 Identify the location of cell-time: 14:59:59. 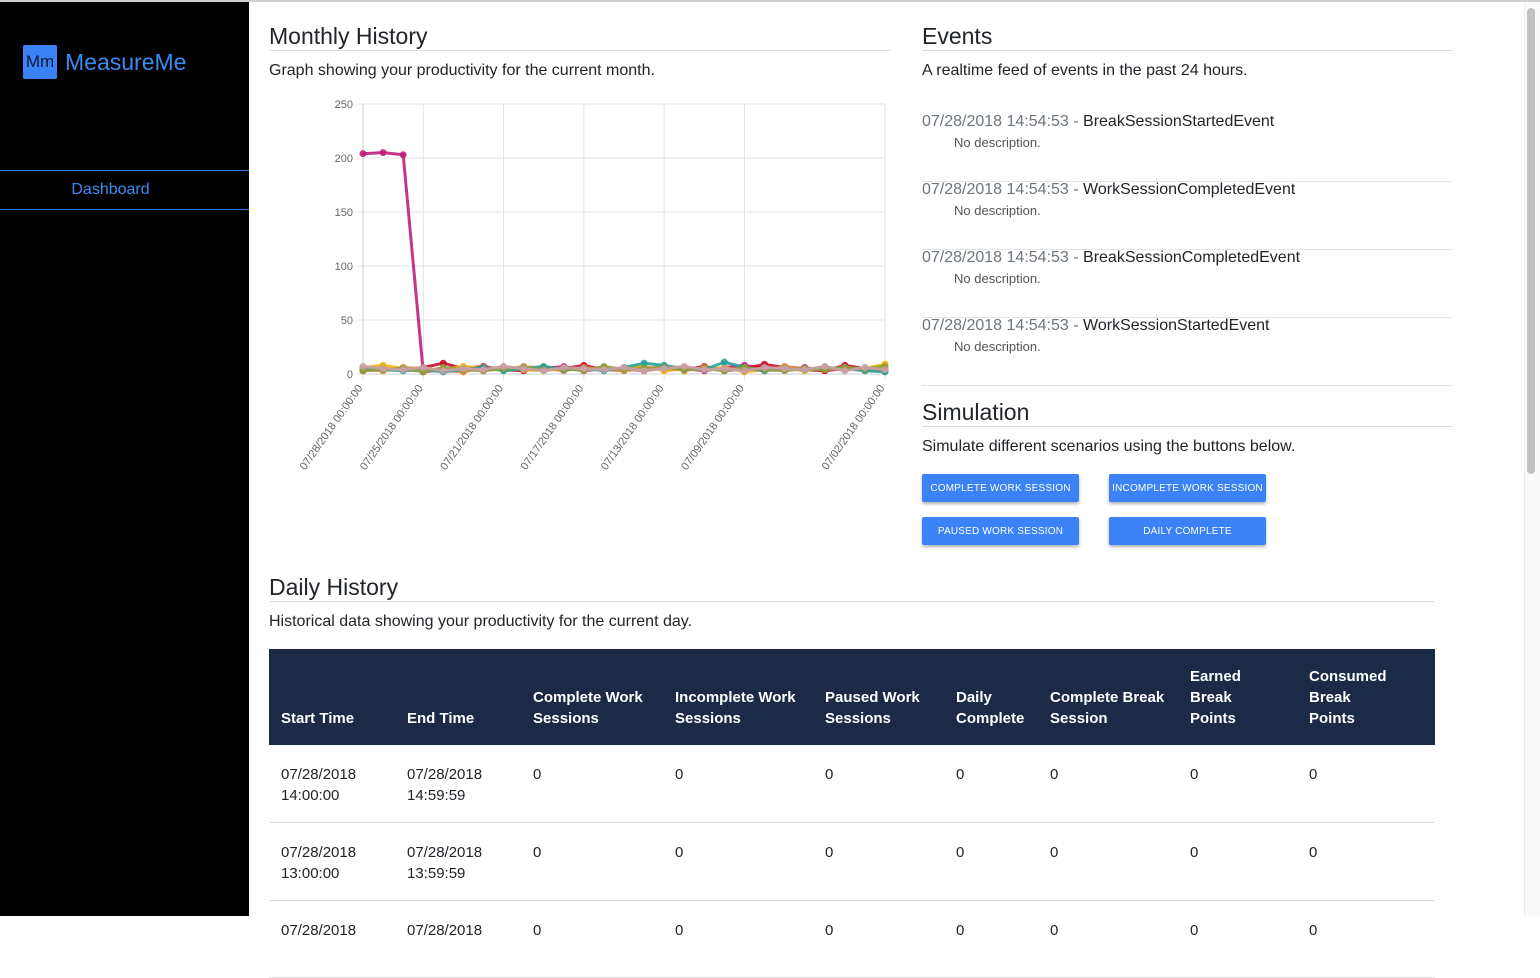
(436, 795).